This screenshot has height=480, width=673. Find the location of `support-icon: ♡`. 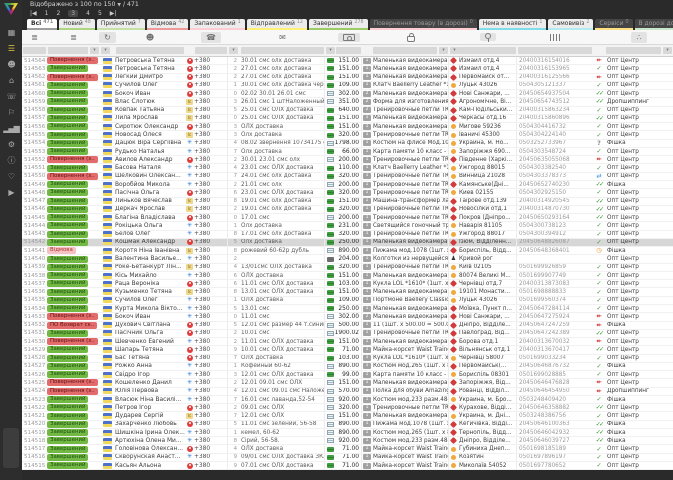

support-icon: ♡ is located at coordinates (11, 176).